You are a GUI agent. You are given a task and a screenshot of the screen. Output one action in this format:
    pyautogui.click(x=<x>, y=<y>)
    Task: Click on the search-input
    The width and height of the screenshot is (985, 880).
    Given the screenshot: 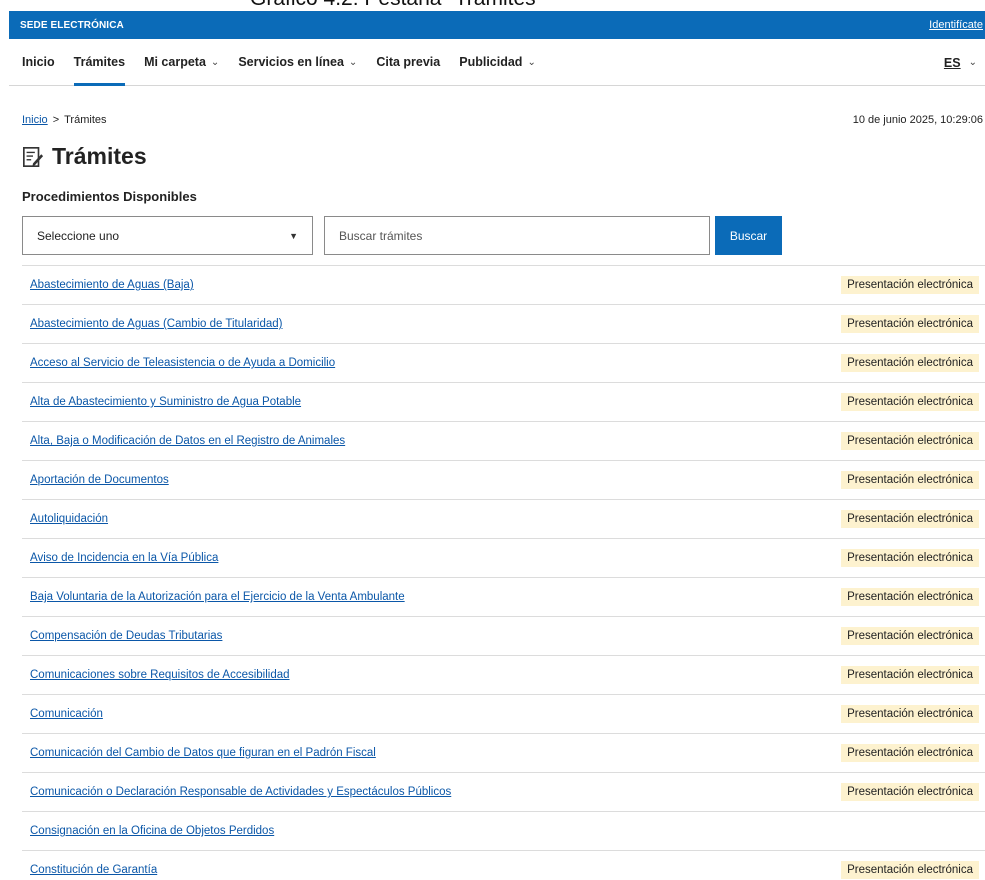 What is the action you would take?
    pyautogui.click(x=517, y=235)
    